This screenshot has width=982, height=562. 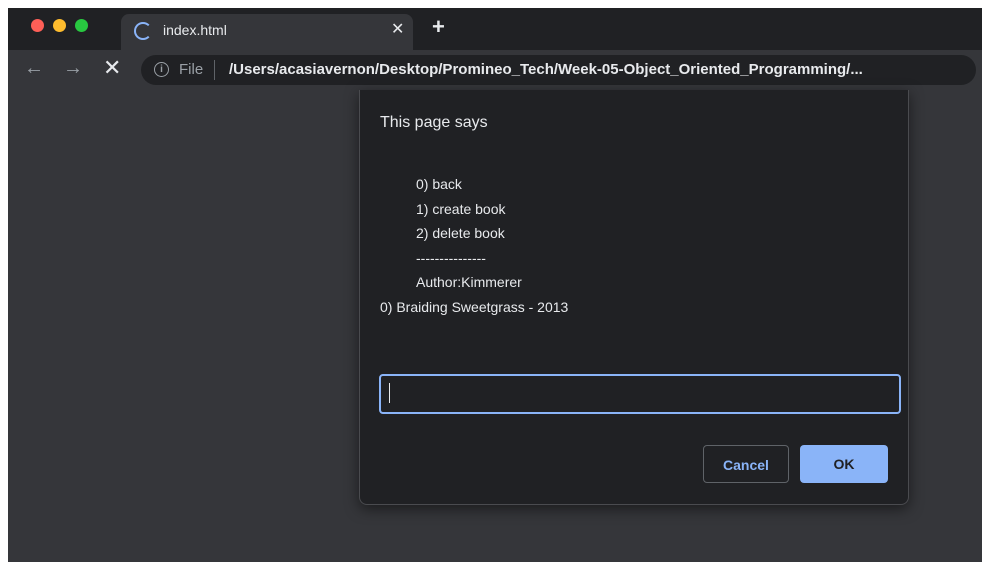 What do you see at coordinates (451, 257) in the screenshot?
I see `message-line: ---------------` at bounding box center [451, 257].